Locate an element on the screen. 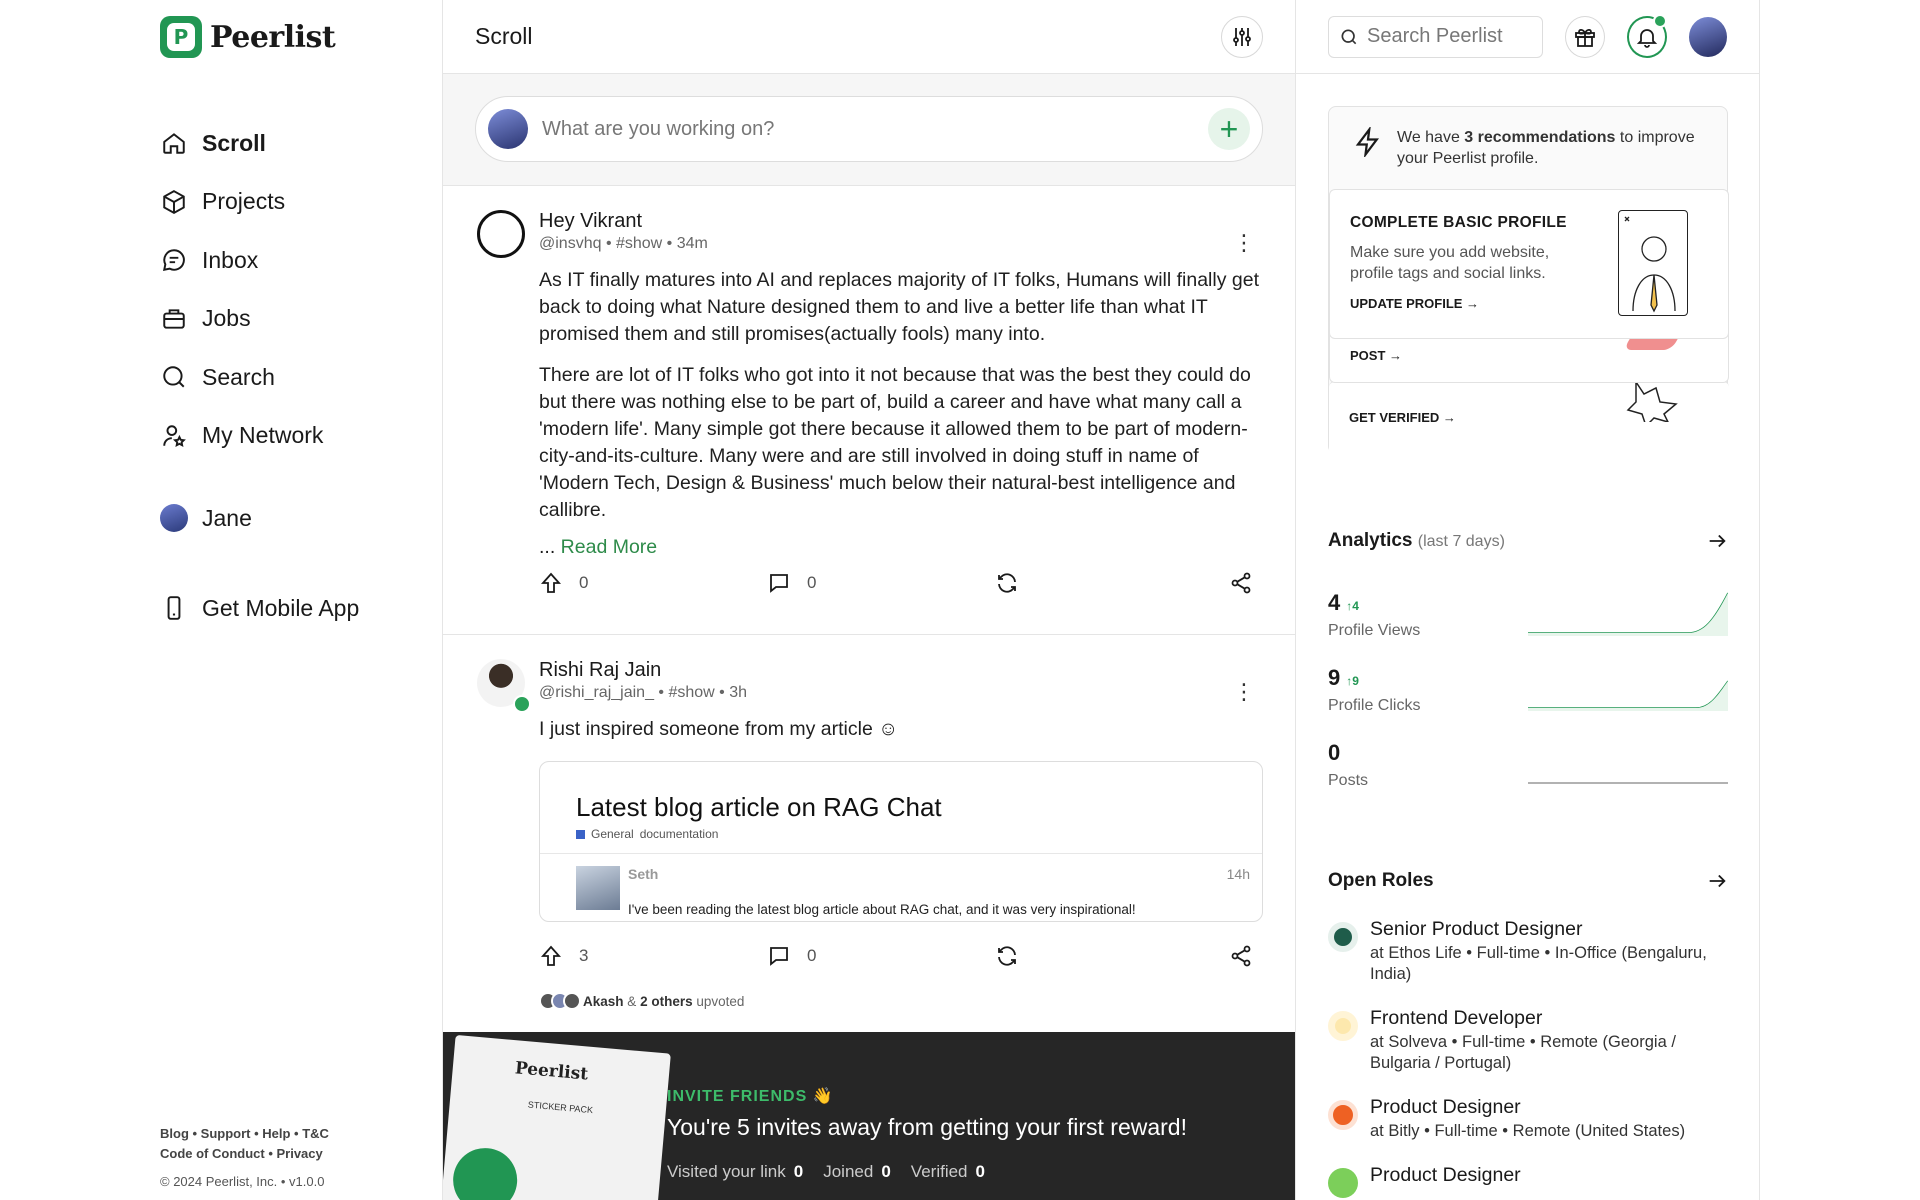 This screenshot has height=1200, width=1920. nav-item-jobs: Jobs is located at coordinates (241, 319).